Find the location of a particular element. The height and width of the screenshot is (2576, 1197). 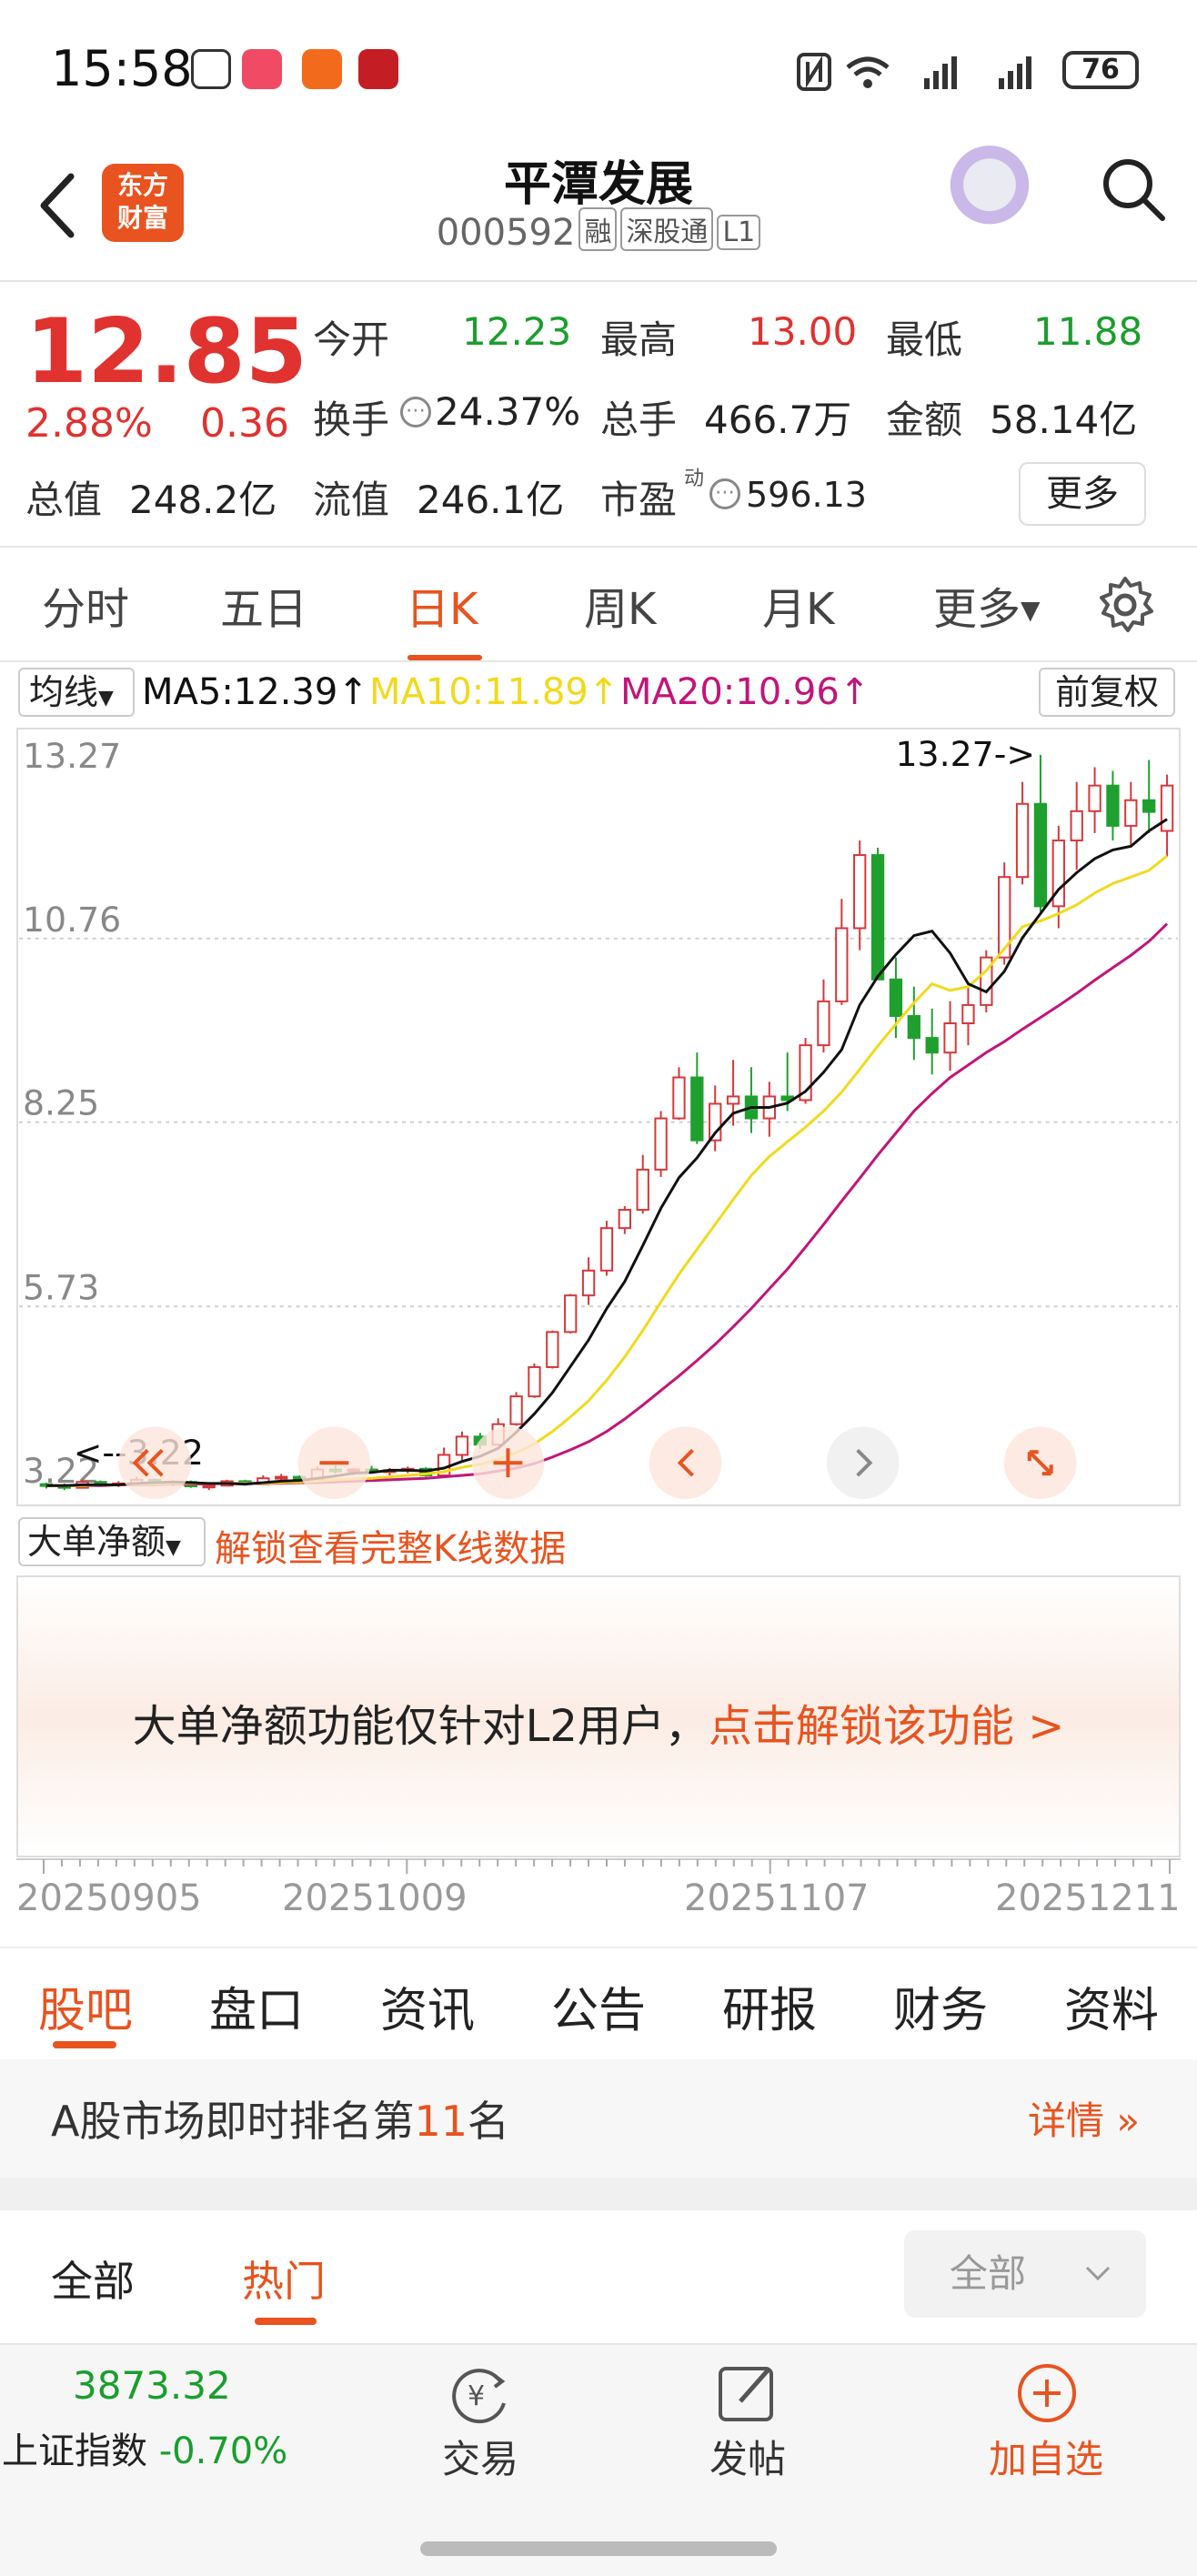

pe-hidden-icon: ⋯ is located at coordinates (724, 493).